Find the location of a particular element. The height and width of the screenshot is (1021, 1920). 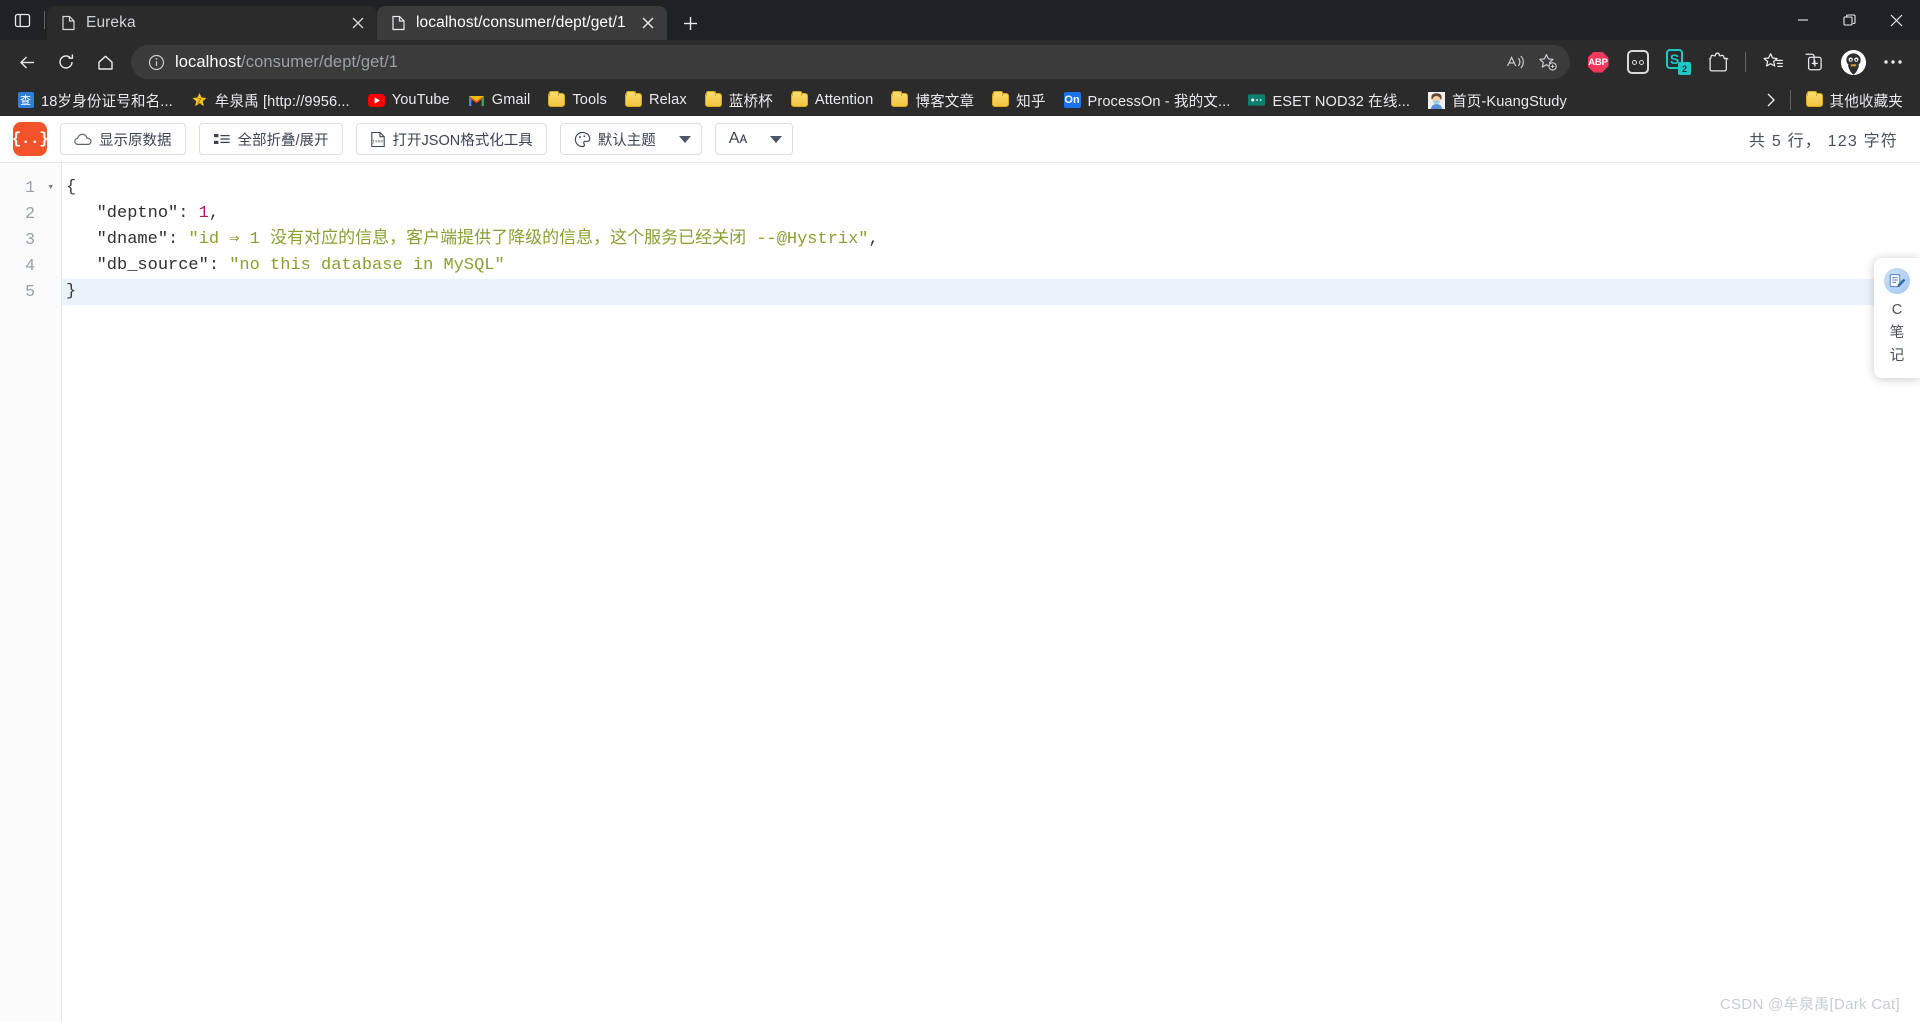

line-number-value: 2 is located at coordinates (30, 213).